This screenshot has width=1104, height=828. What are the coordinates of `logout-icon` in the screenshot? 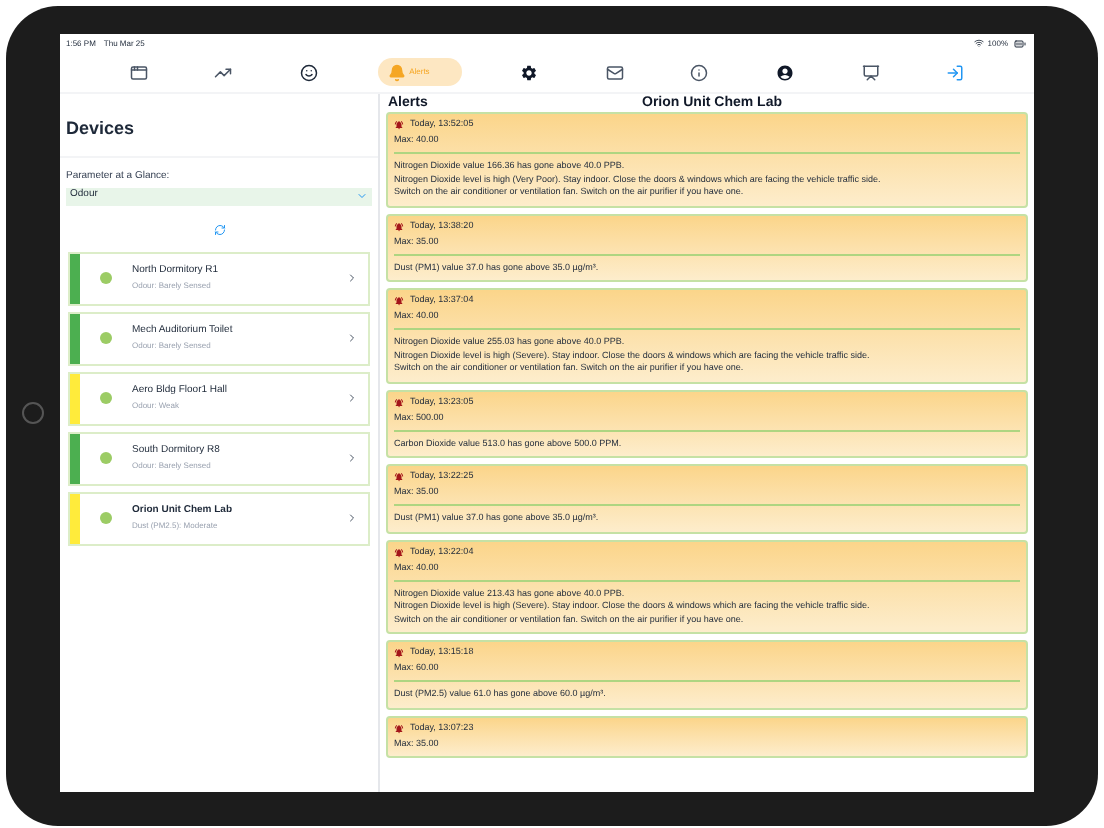 It's located at (955, 72).